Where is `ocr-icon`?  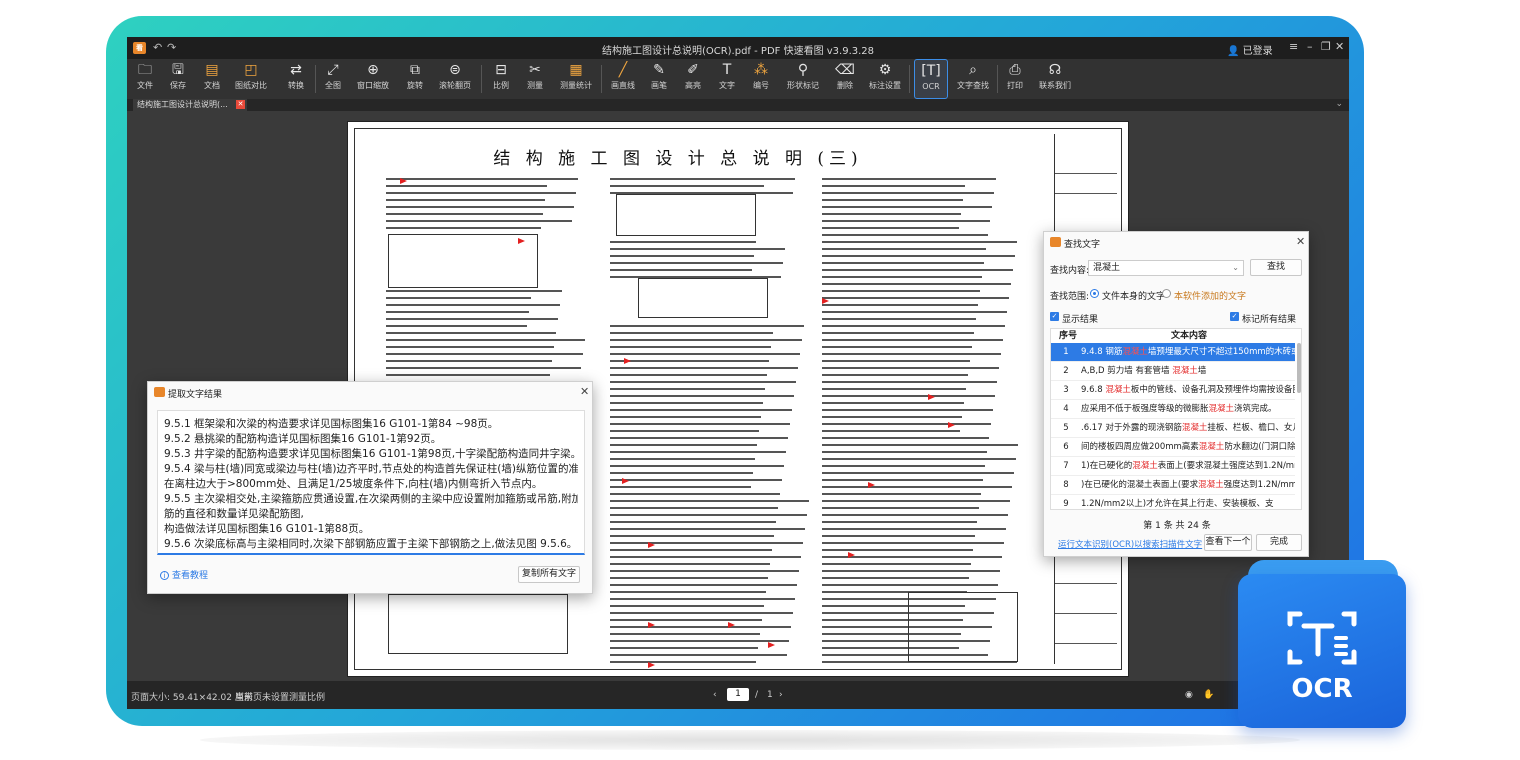
ocr-icon is located at coordinates (1322, 638).